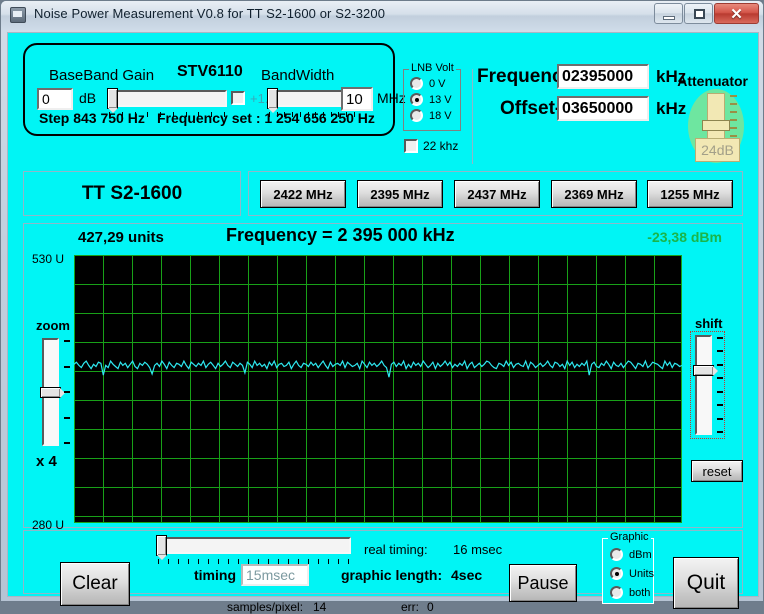 The height and width of the screenshot is (614, 764). Describe the element at coordinates (303, 194) in the screenshot. I see `preset-button-1: 2422 MHz` at that location.